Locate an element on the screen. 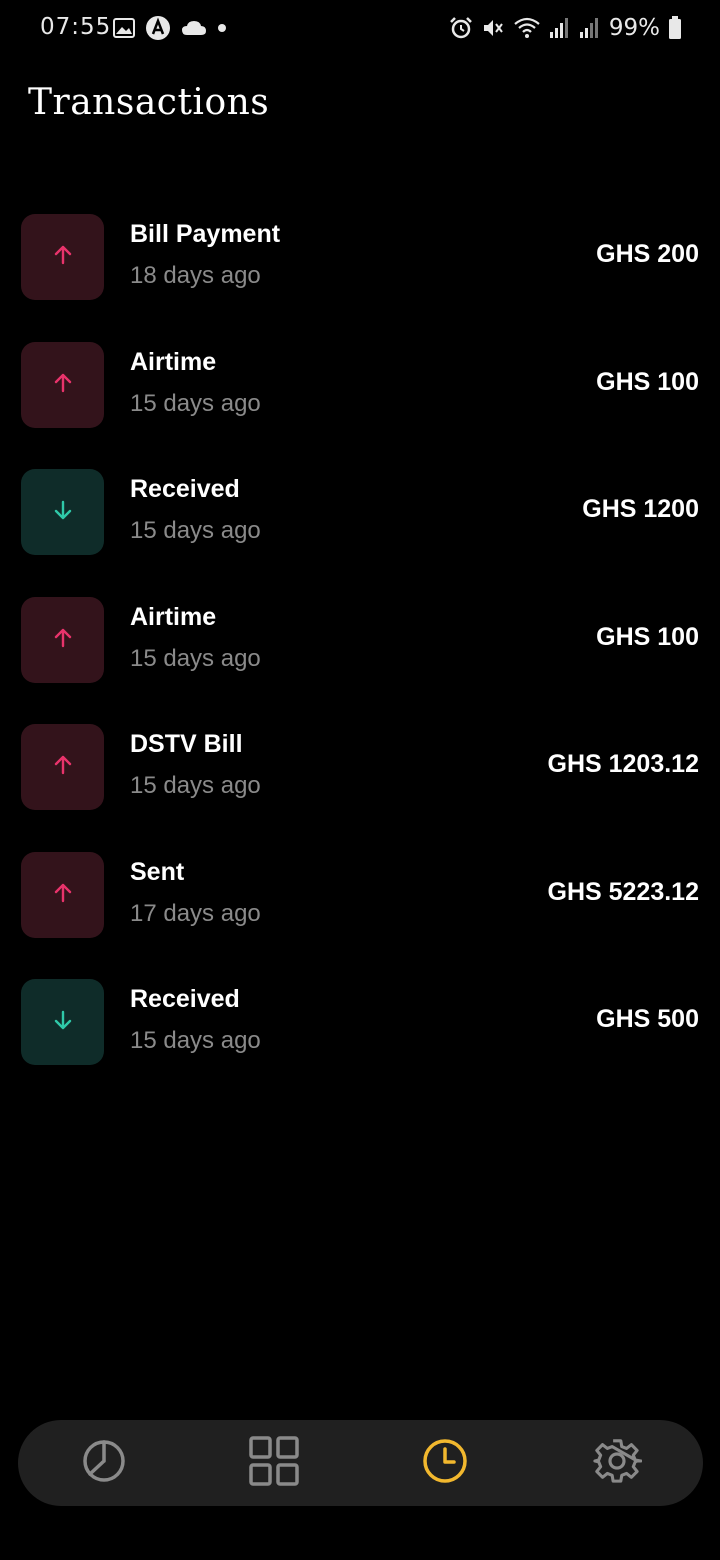 The height and width of the screenshot is (1560, 720). bottom-nav is located at coordinates (360, 1463).